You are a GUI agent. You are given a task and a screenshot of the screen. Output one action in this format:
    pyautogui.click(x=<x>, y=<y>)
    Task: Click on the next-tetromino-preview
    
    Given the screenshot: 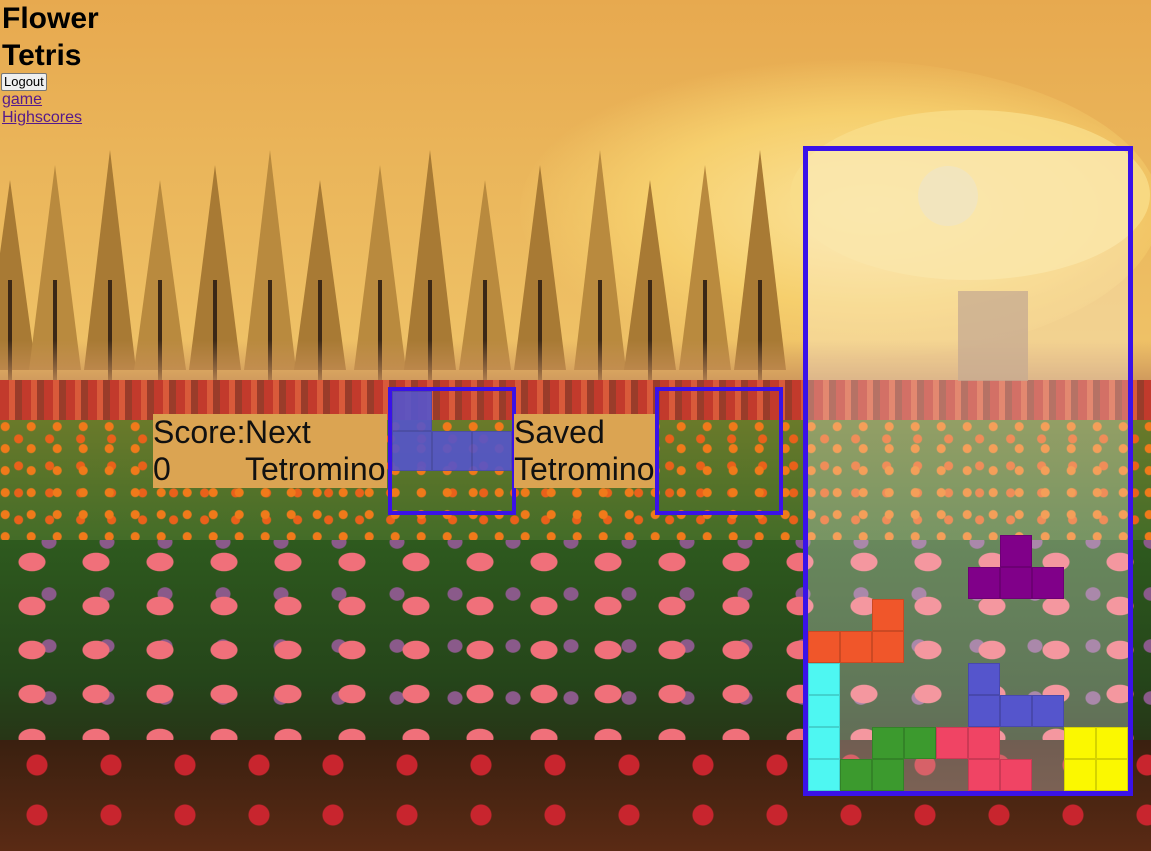 What is the action you would take?
    pyautogui.click(x=452, y=451)
    